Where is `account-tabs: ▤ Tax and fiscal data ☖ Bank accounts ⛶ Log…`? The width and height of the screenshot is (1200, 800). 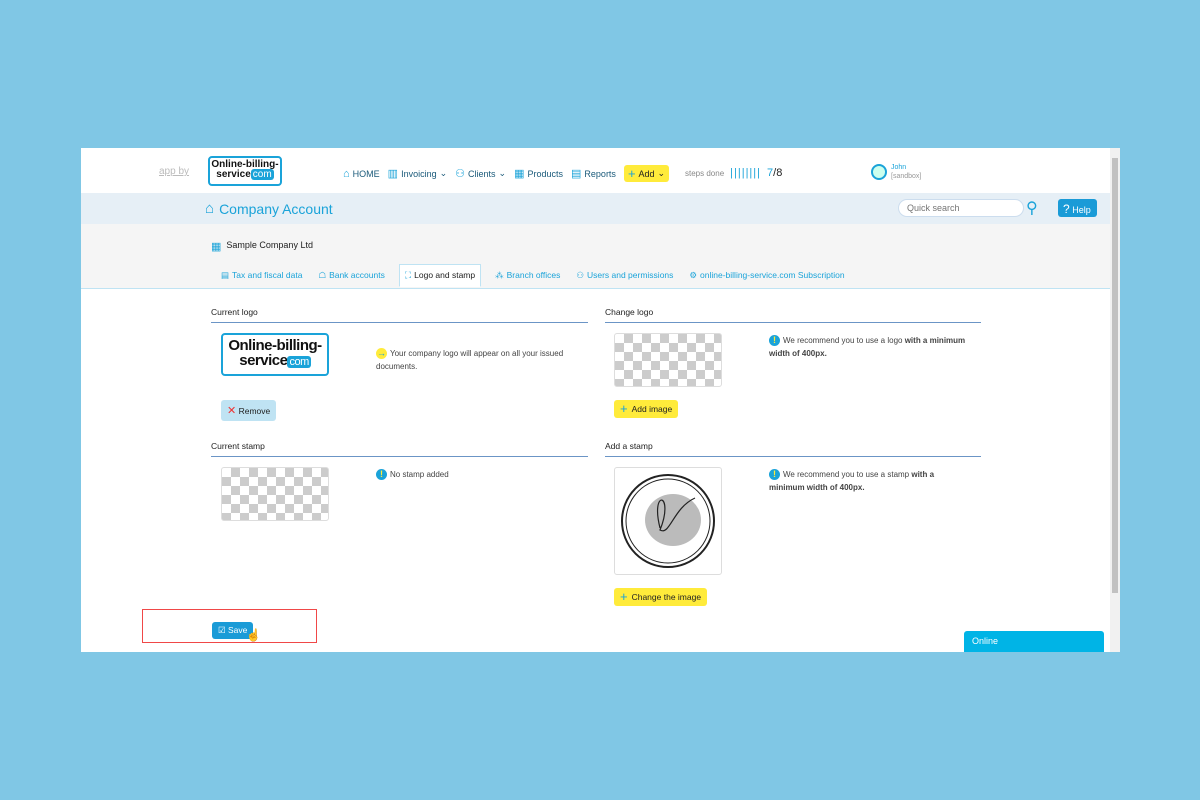 account-tabs: ▤ Tax and fiscal data ☖ Bank accounts ⛶ Log… is located at coordinates (533, 275).